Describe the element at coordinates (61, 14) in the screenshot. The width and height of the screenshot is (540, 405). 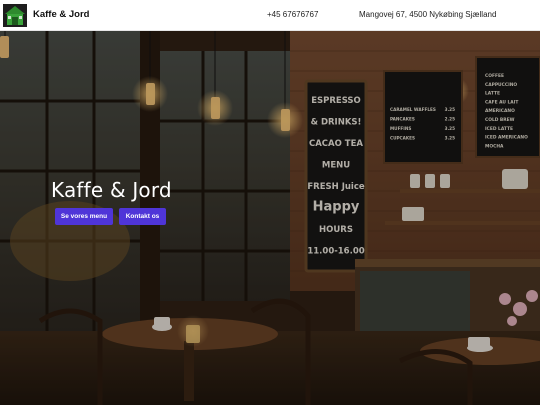
I see `brand-name: Kaffe & Jord` at that location.